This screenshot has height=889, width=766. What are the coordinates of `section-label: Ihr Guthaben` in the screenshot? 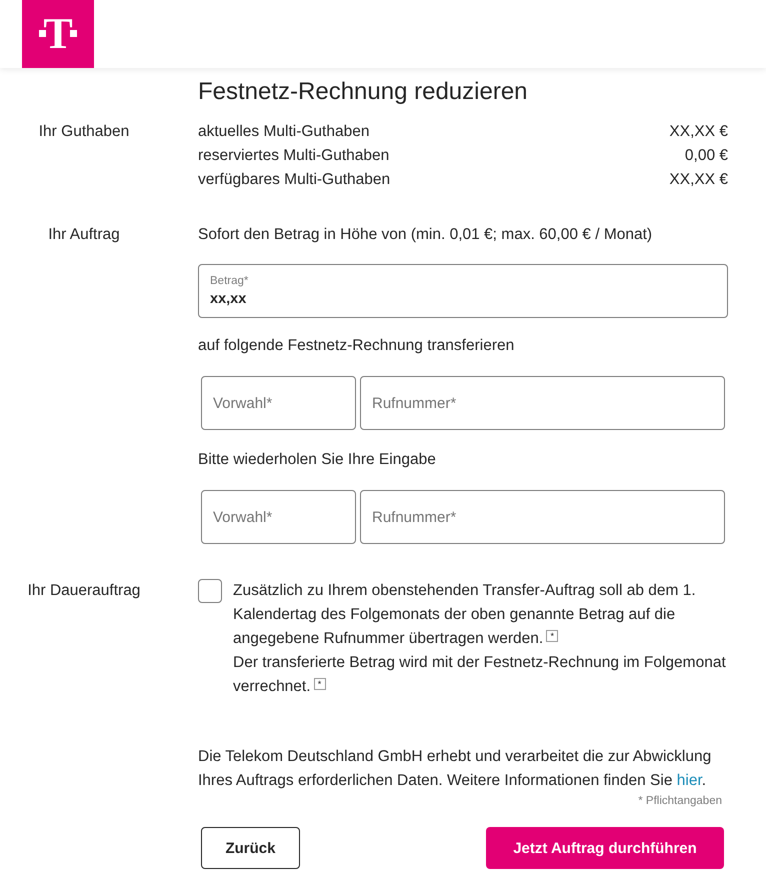 It's located at (84, 132).